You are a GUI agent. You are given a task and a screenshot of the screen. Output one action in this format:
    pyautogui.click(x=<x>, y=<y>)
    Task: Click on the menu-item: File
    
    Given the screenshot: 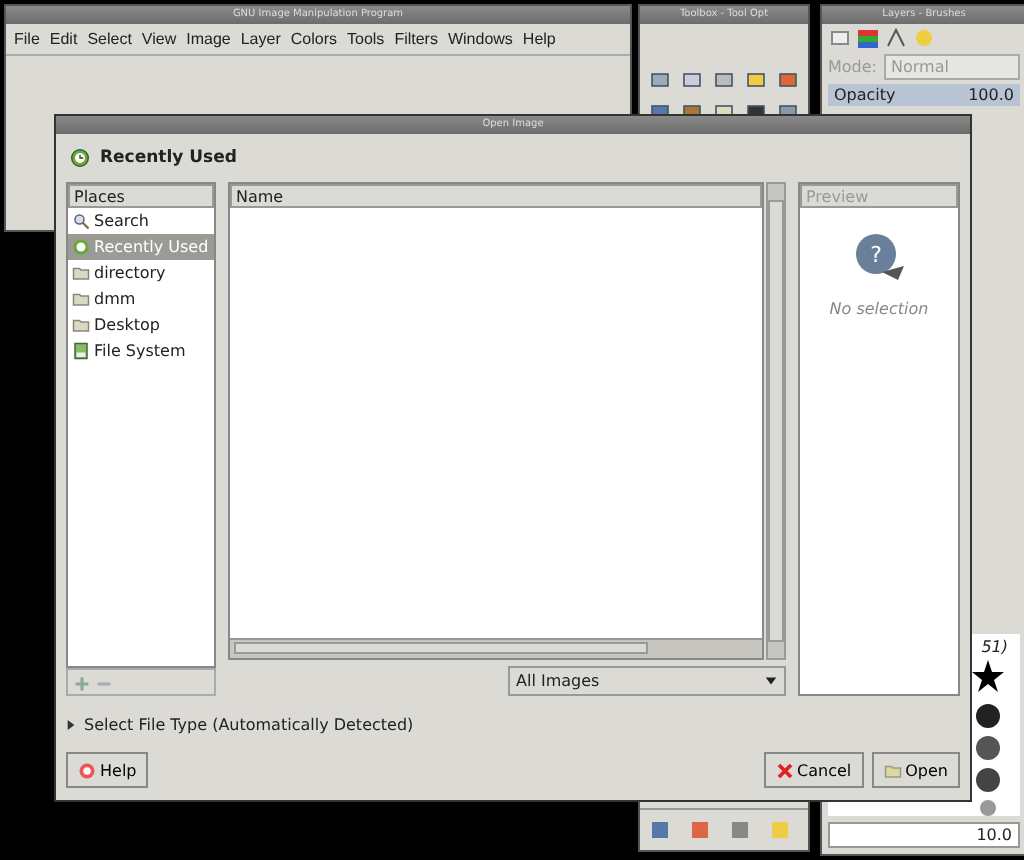 What is the action you would take?
    pyautogui.click(x=27, y=39)
    